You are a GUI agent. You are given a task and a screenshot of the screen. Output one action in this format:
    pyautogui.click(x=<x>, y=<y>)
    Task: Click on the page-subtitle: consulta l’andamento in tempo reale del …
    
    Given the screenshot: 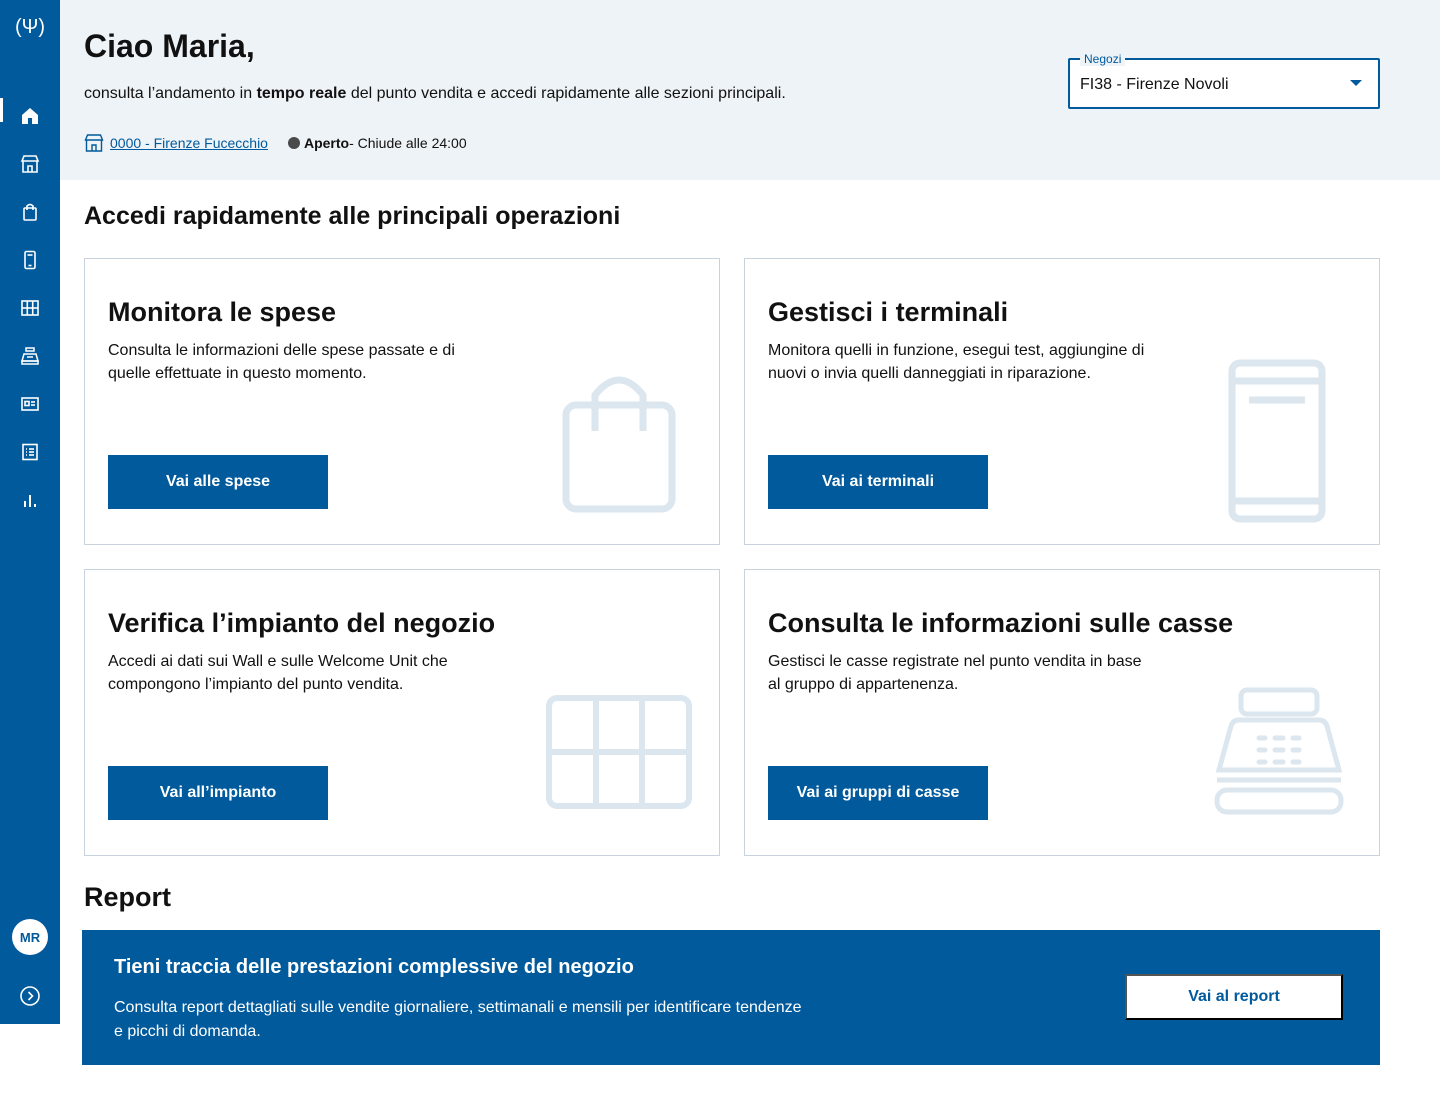 What is the action you would take?
    pyautogui.click(x=435, y=94)
    